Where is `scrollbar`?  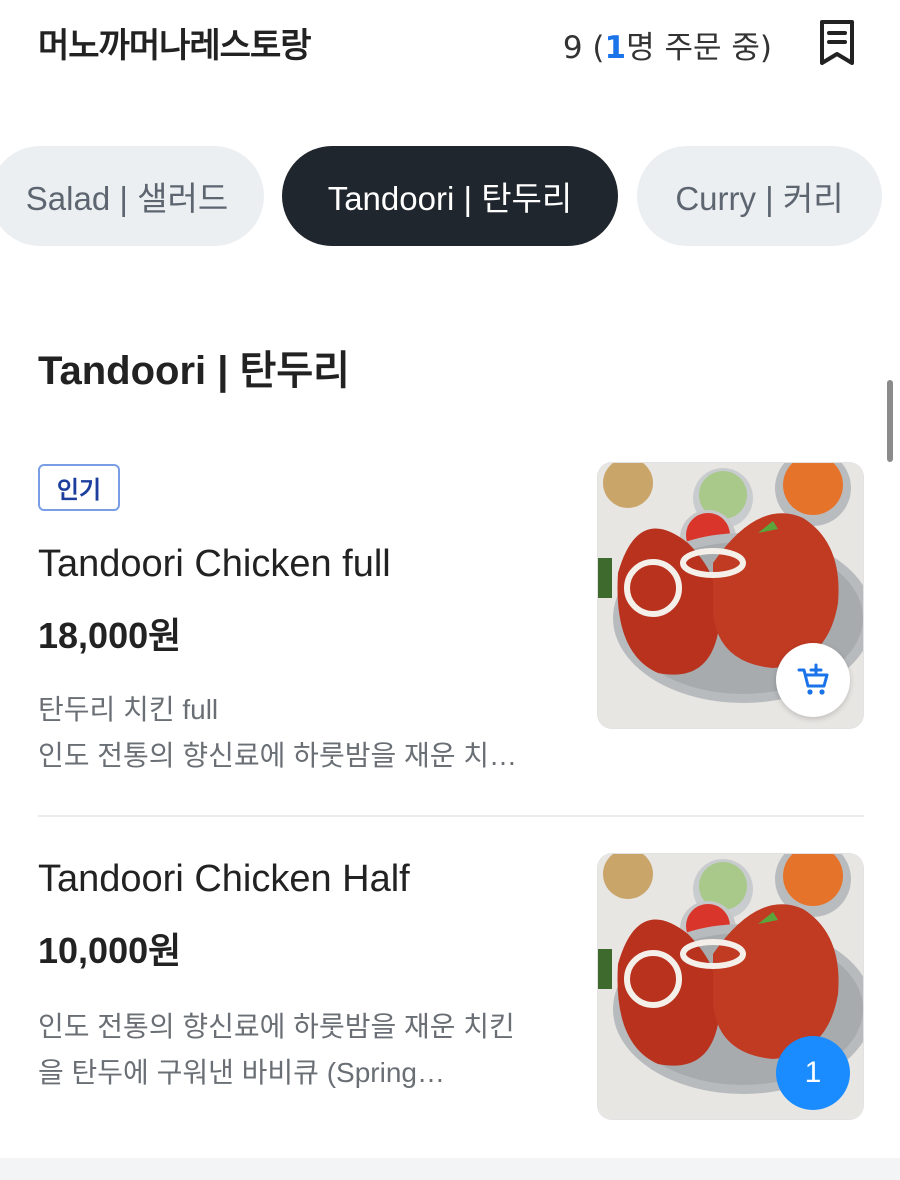 scrollbar is located at coordinates (890, 421).